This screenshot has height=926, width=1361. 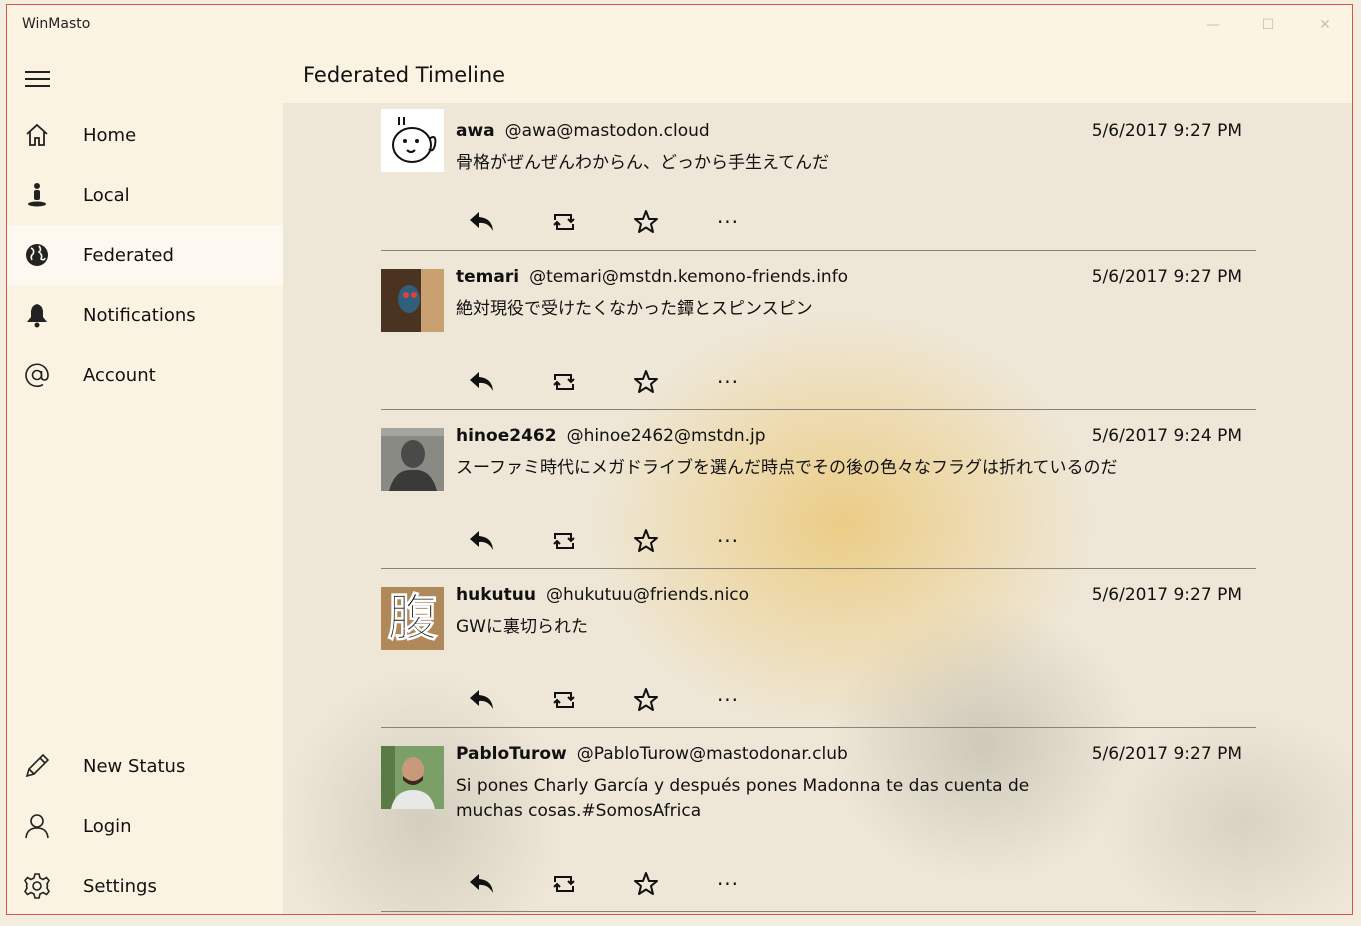 I want to click on gear-icon, so click(x=37, y=886).